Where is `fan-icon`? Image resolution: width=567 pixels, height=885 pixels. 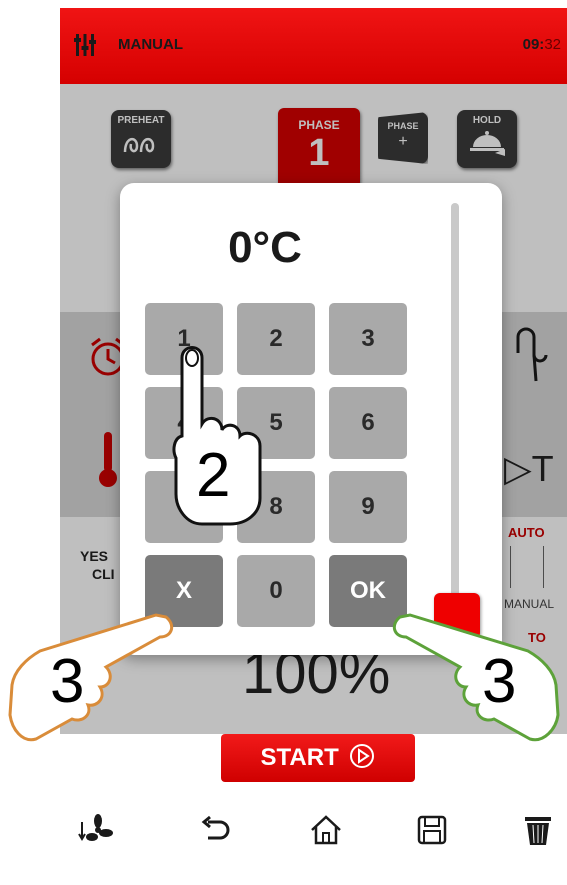 fan-icon is located at coordinates (96, 830).